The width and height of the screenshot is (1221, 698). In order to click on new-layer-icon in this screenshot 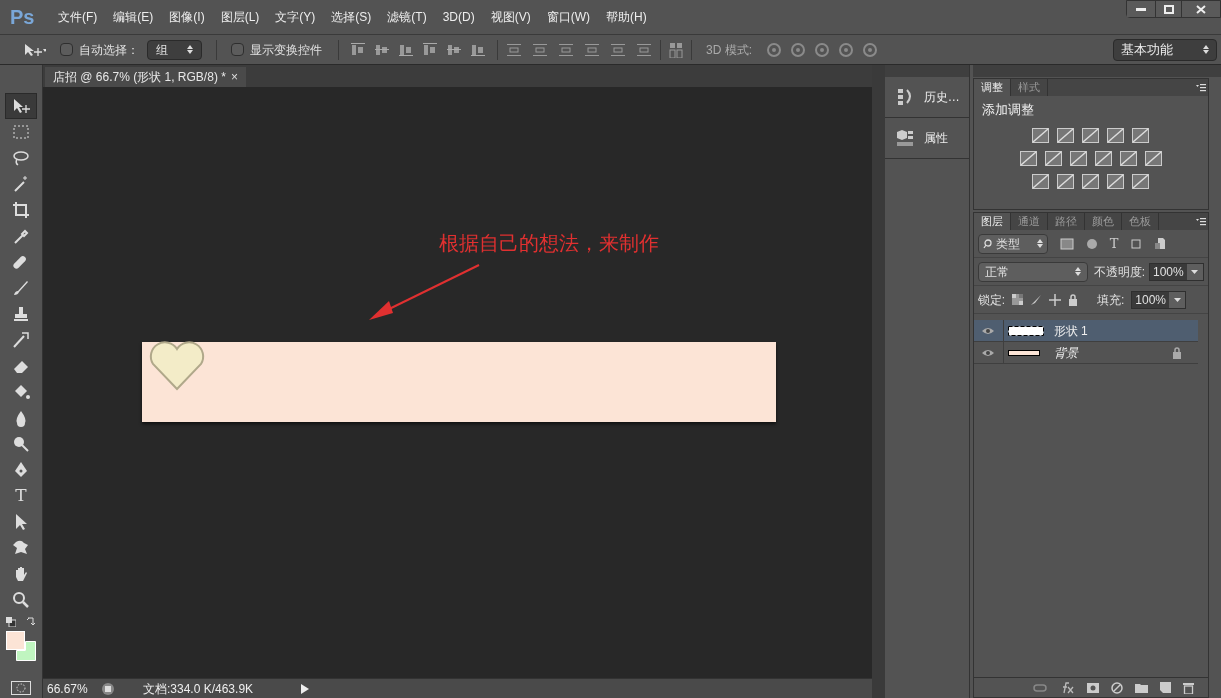, I will do `click(1165, 687)`.